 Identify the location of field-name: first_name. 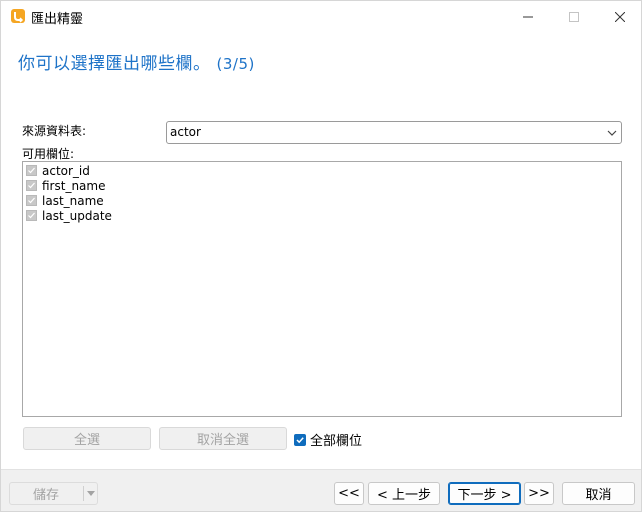
(74, 185).